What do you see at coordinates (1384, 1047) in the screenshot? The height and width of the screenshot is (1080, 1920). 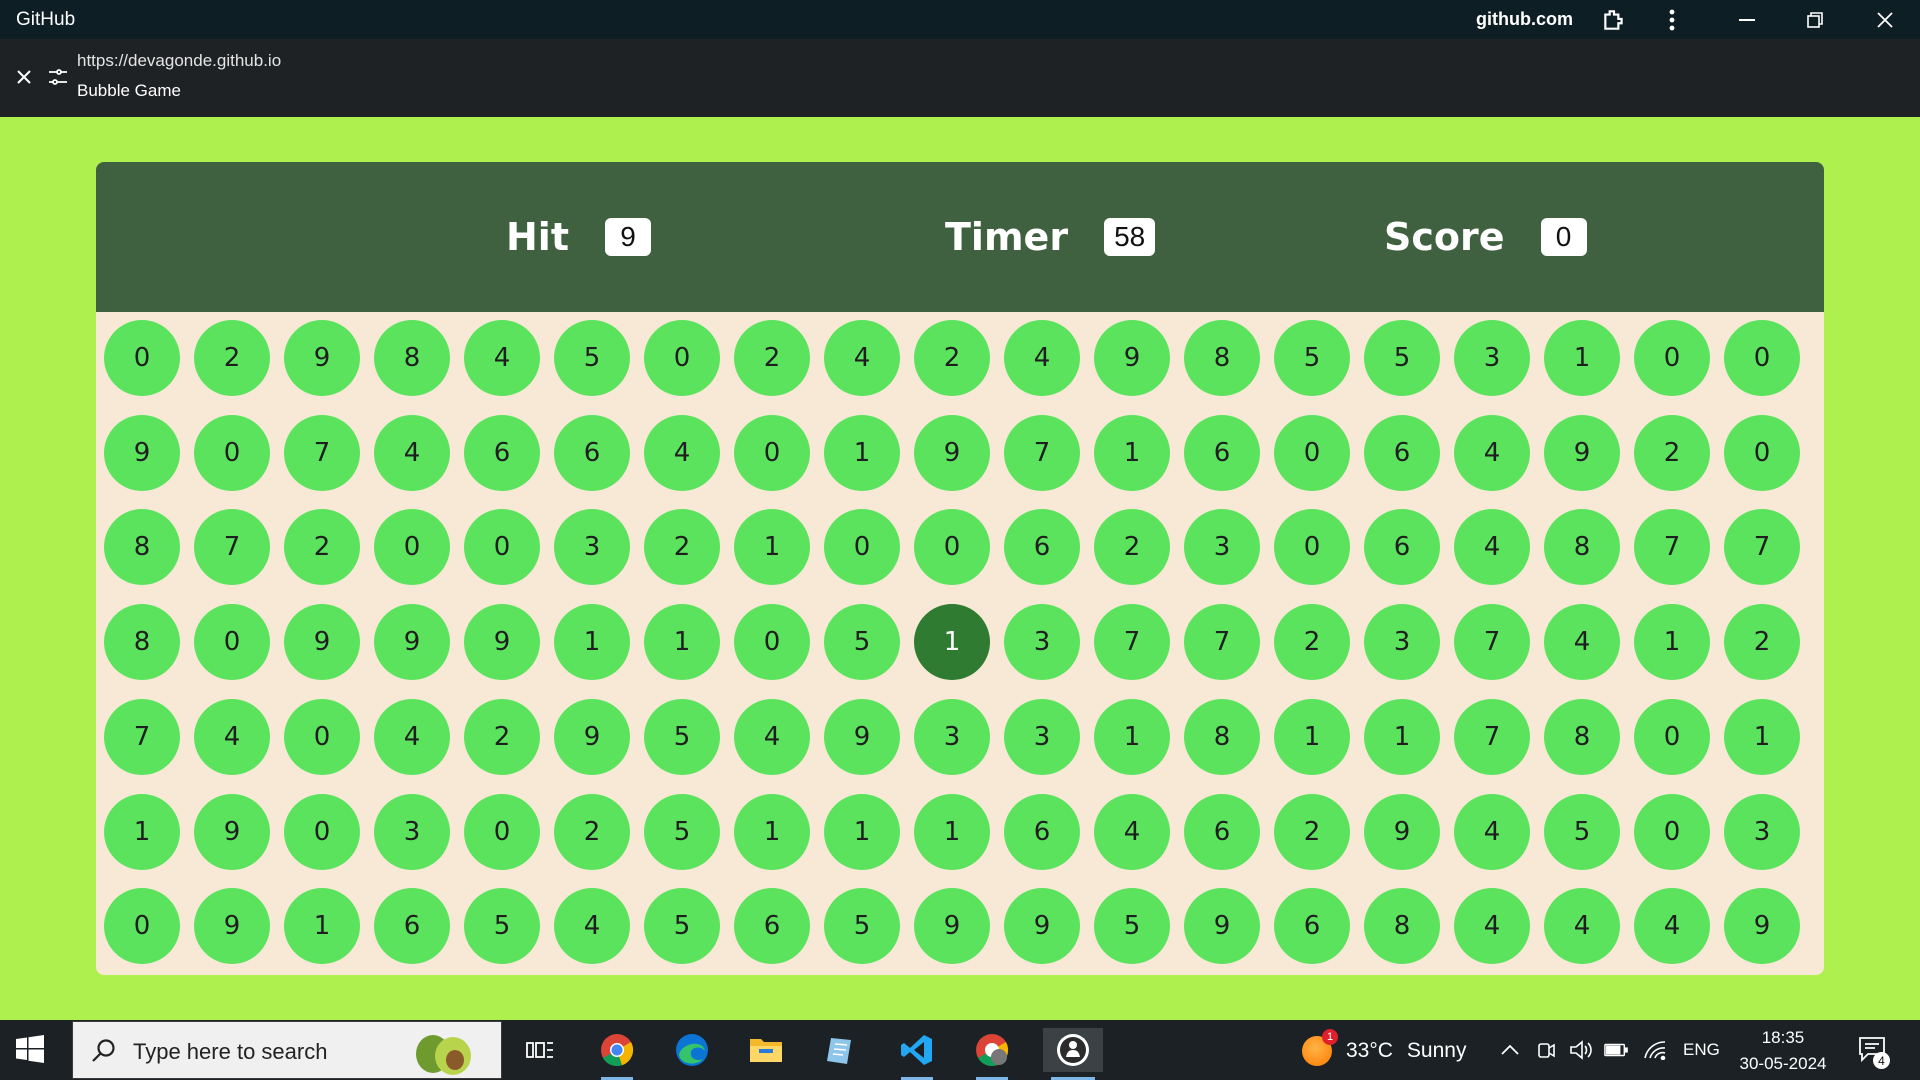 I see `weather-widget: 1 33°C Sunny` at bounding box center [1384, 1047].